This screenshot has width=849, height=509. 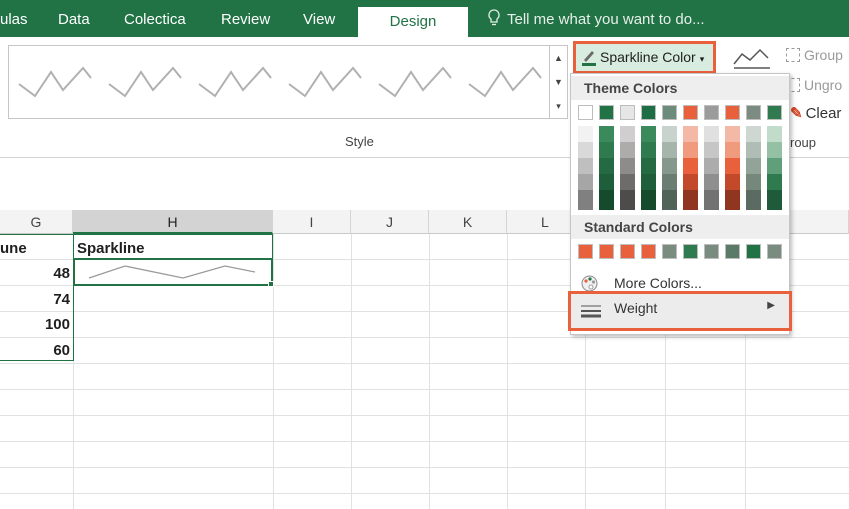 I want to click on sparkline-color-button: Sparkline Color ▾, so click(x=644, y=57).